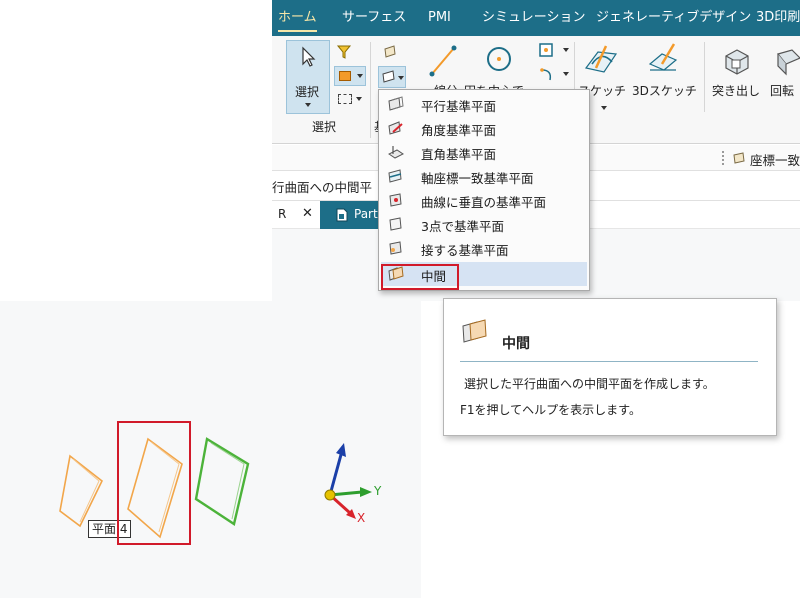  Describe the element at coordinates (477, 178) in the screenshot. I see `menu-item-label: 軸座標一致基準平面` at that location.